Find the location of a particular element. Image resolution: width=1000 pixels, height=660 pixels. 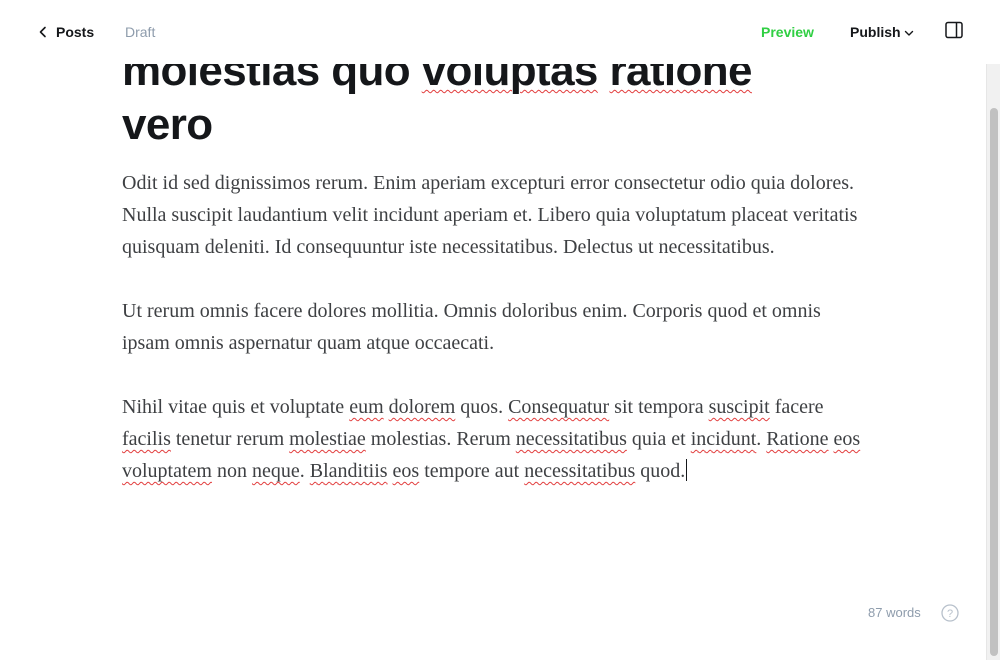

scrollbar-thumb is located at coordinates (994, 382).